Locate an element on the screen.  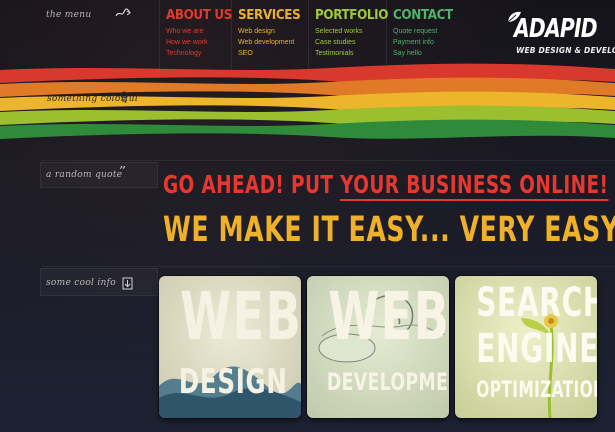
card-web-development-line2: DEVELOPMENT is located at coordinates (387, 382).